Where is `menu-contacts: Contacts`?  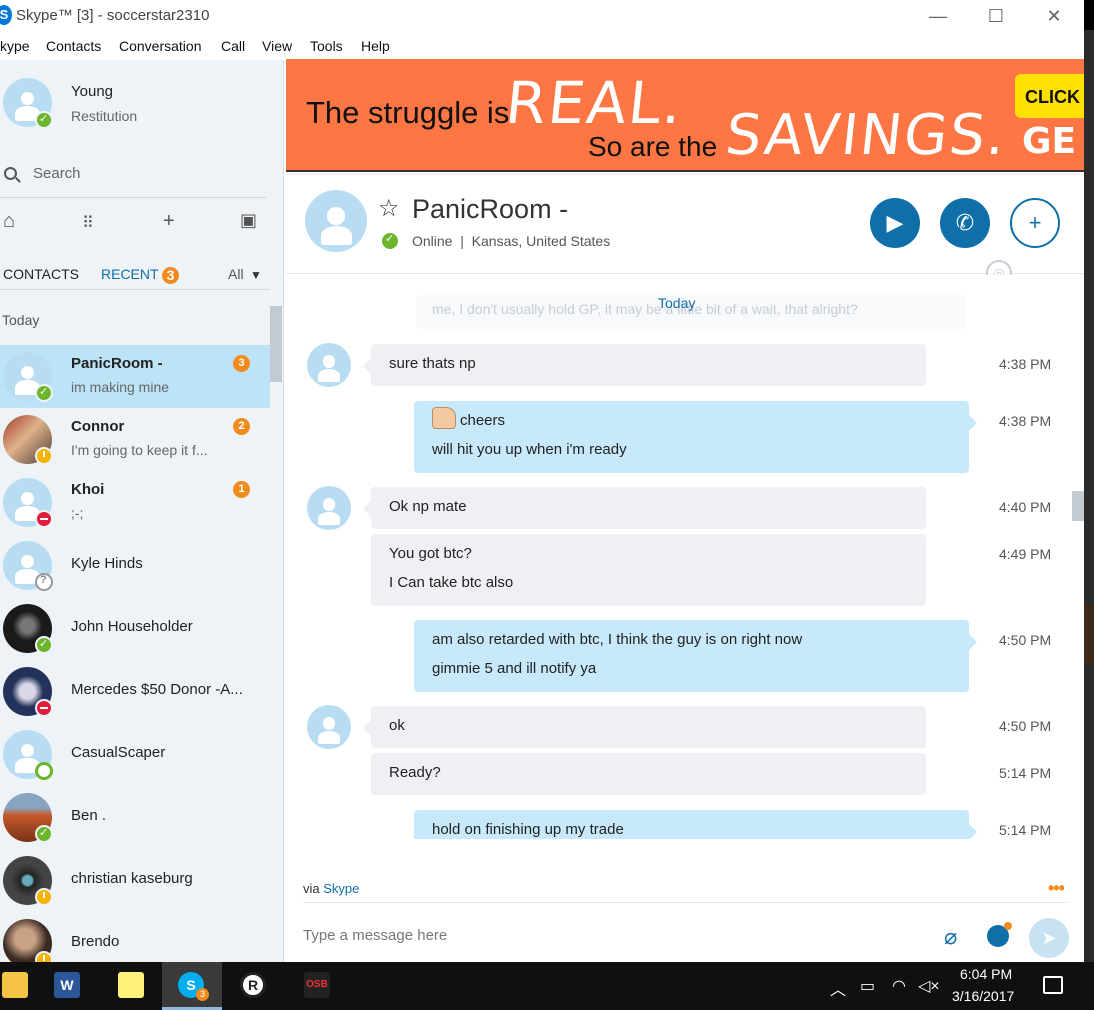
menu-contacts: Contacts is located at coordinates (73, 46).